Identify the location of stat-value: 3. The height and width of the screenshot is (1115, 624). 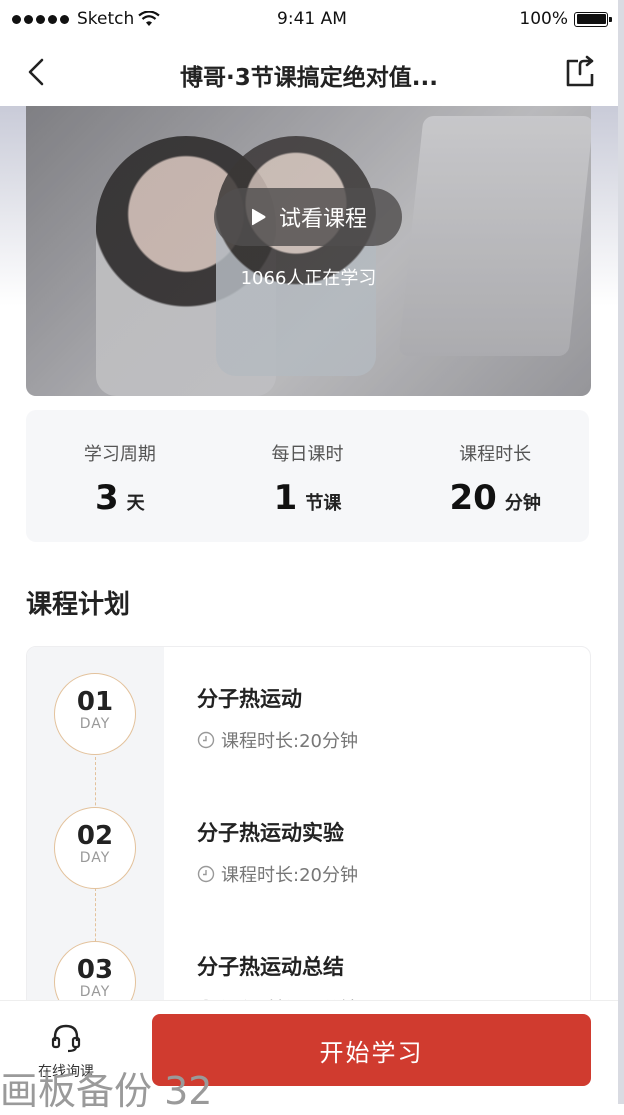
(107, 498).